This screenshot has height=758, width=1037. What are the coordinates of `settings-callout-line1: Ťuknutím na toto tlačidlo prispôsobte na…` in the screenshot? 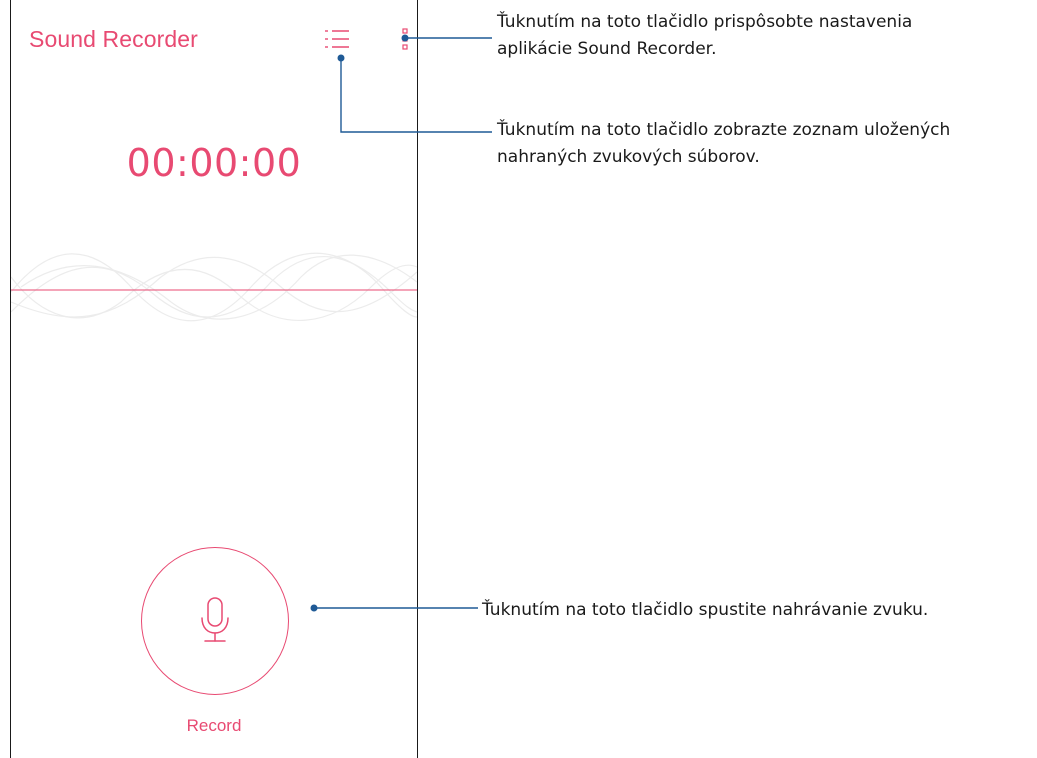 It's located at (705, 22).